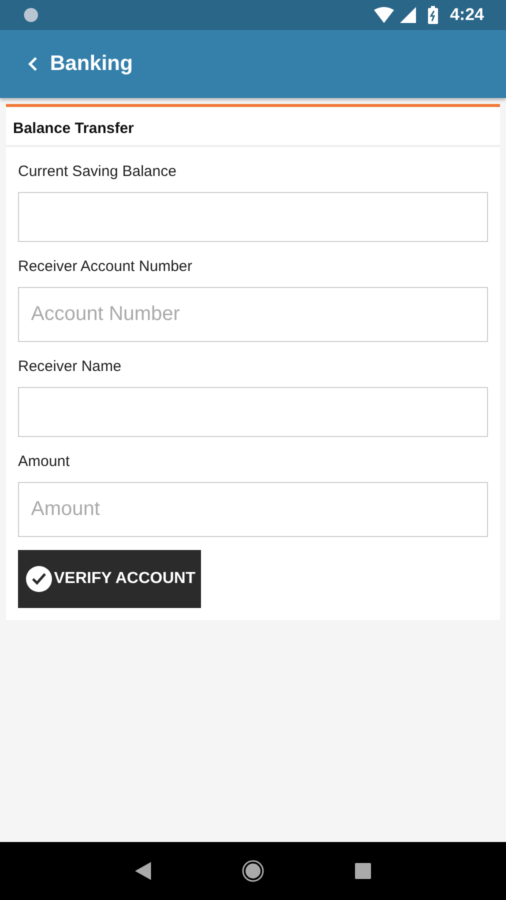  I want to click on field-label: Current Saving Balance, so click(98, 171).